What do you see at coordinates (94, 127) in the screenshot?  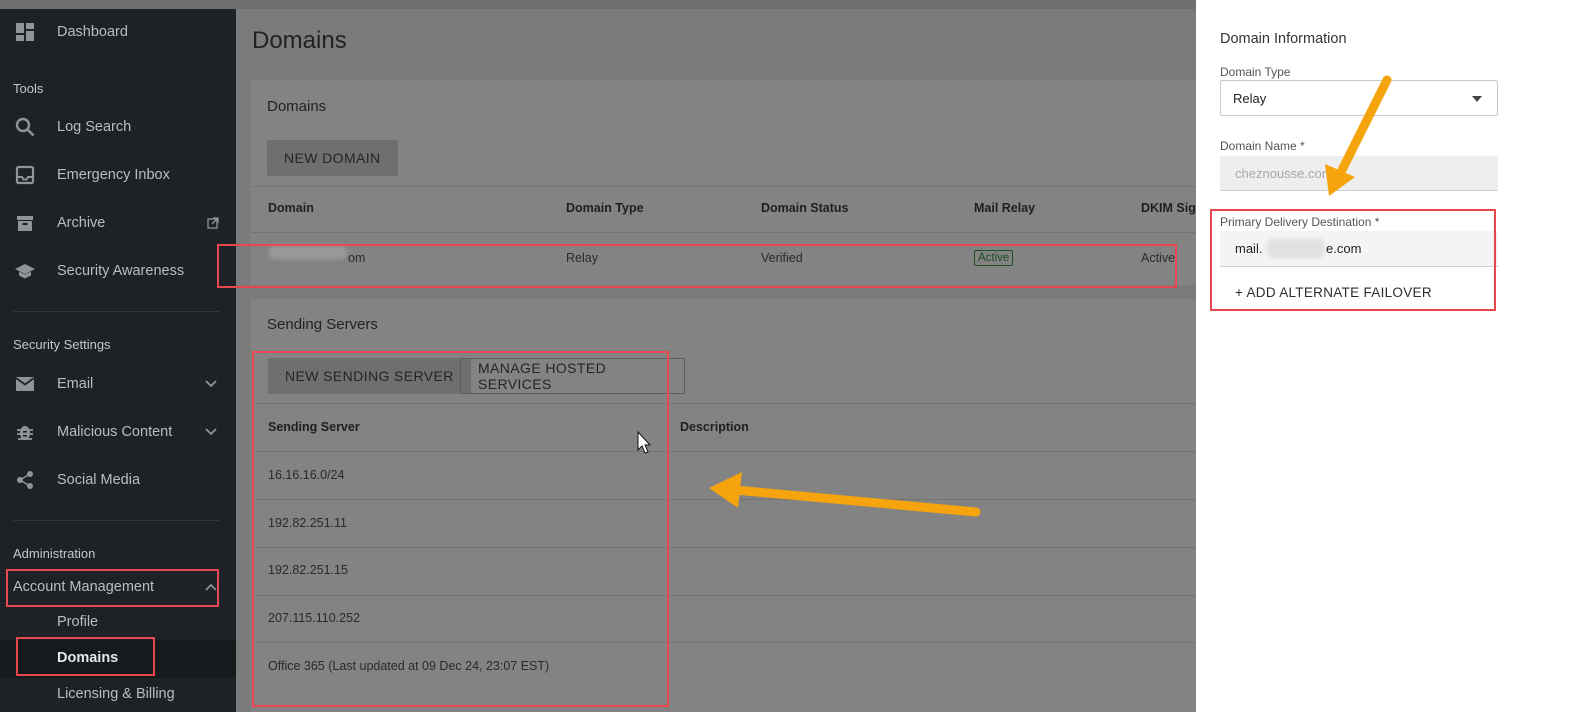 I see `sidebar-item-label: Log Search` at bounding box center [94, 127].